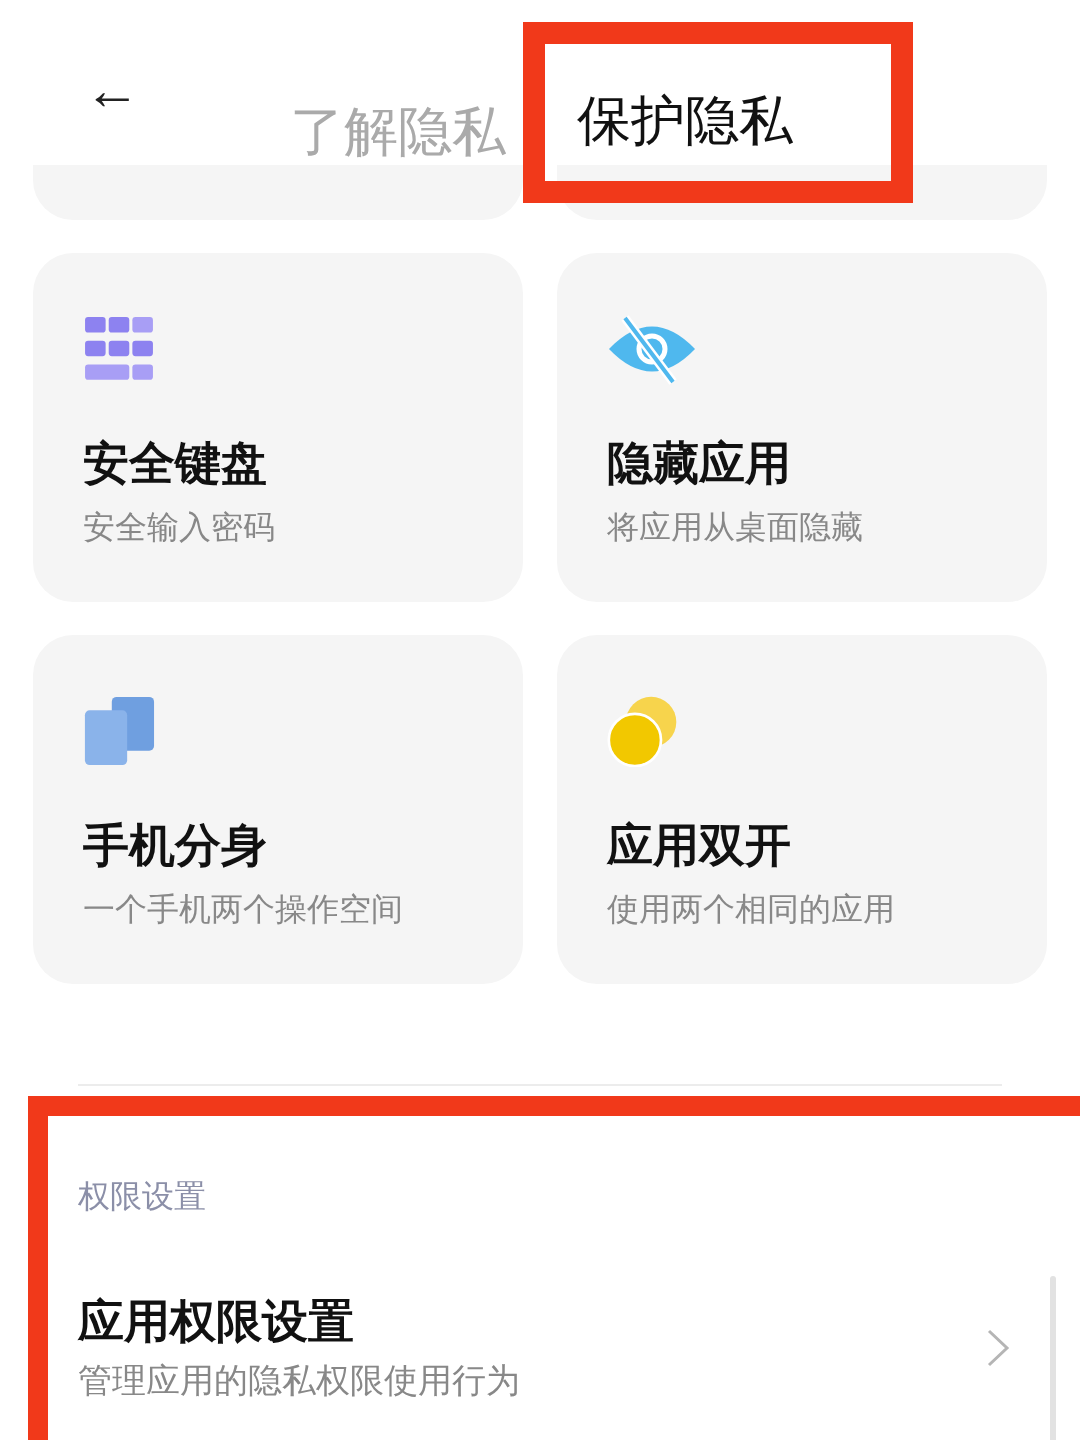 This screenshot has width=1080, height=1440. What do you see at coordinates (751, 909) in the screenshot?
I see `card-subtitle: 使用两个相同的应用` at bounding box center [751, 909].